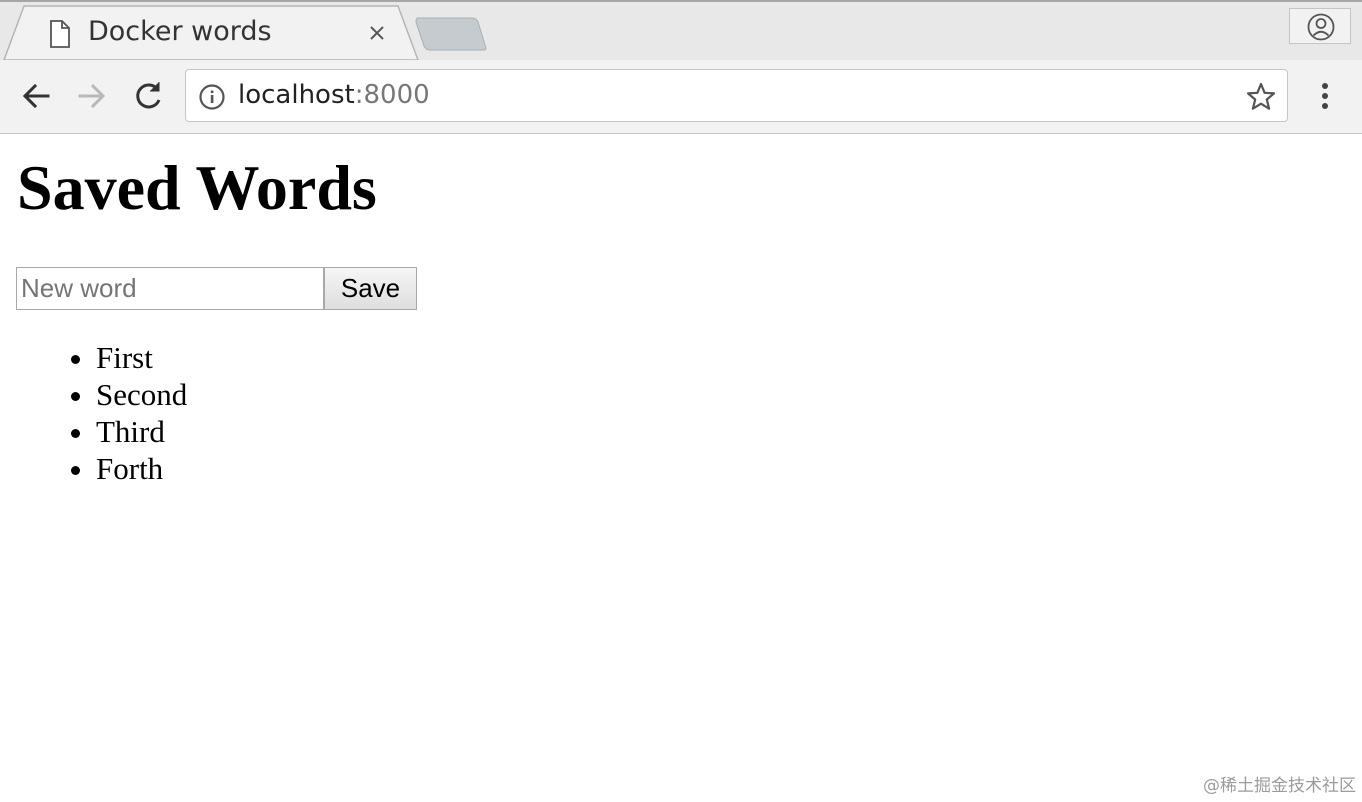  What do you see at coordinates (92, 96) in the screenshot?
I see `arrow-right-icon` at bounding box center [92, 96].